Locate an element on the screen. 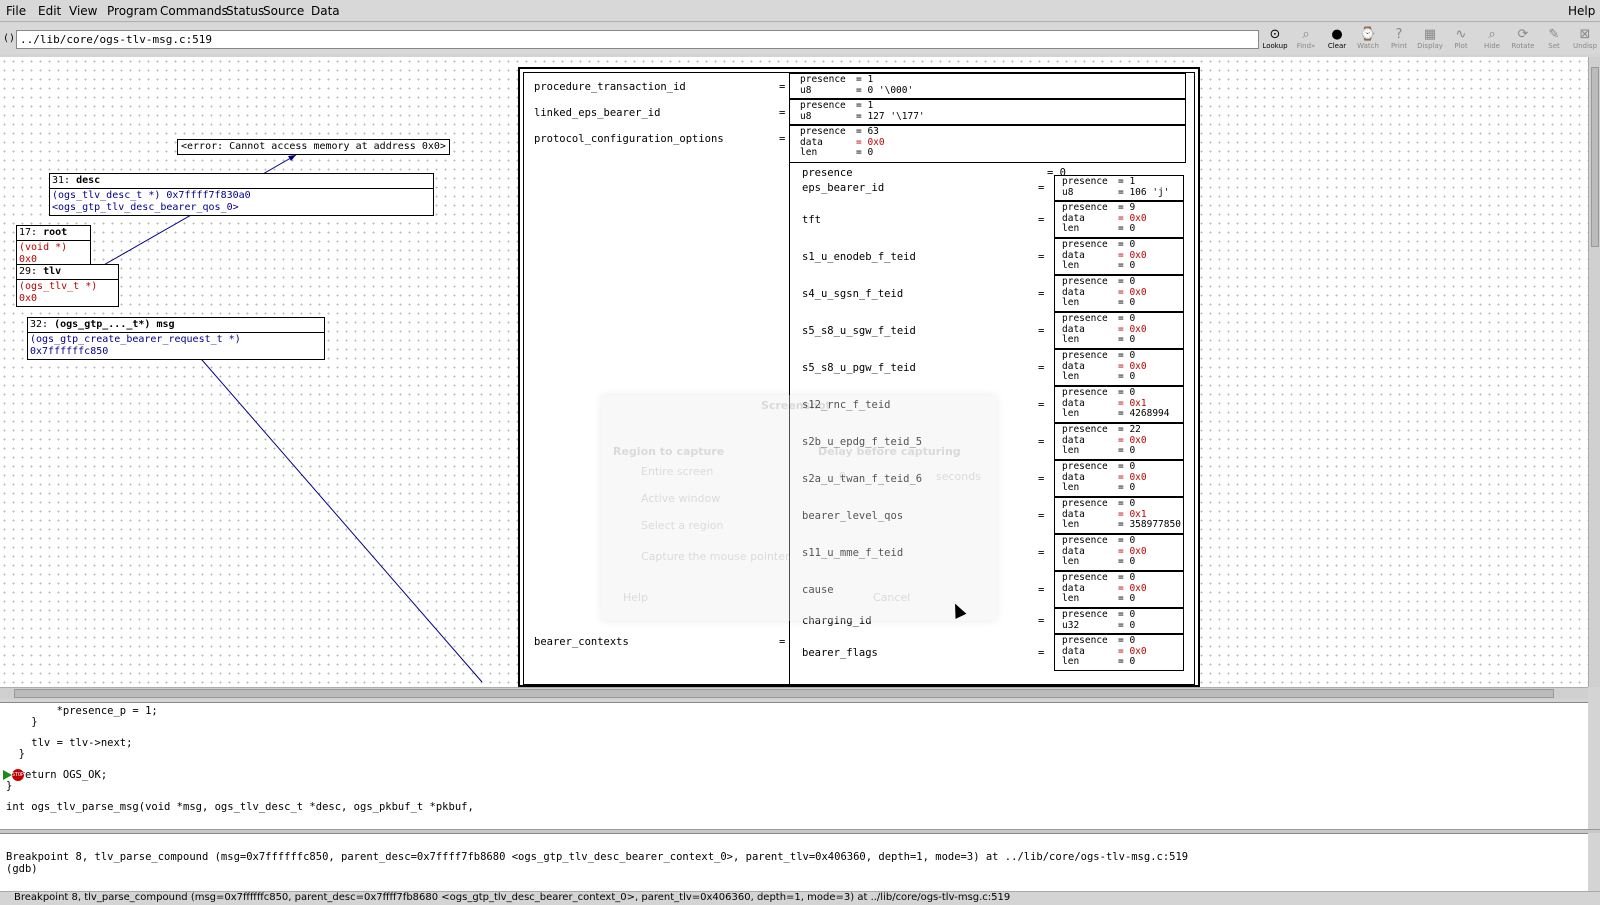  ghost-entire: Entire screen is located at coordinates (677, 471).